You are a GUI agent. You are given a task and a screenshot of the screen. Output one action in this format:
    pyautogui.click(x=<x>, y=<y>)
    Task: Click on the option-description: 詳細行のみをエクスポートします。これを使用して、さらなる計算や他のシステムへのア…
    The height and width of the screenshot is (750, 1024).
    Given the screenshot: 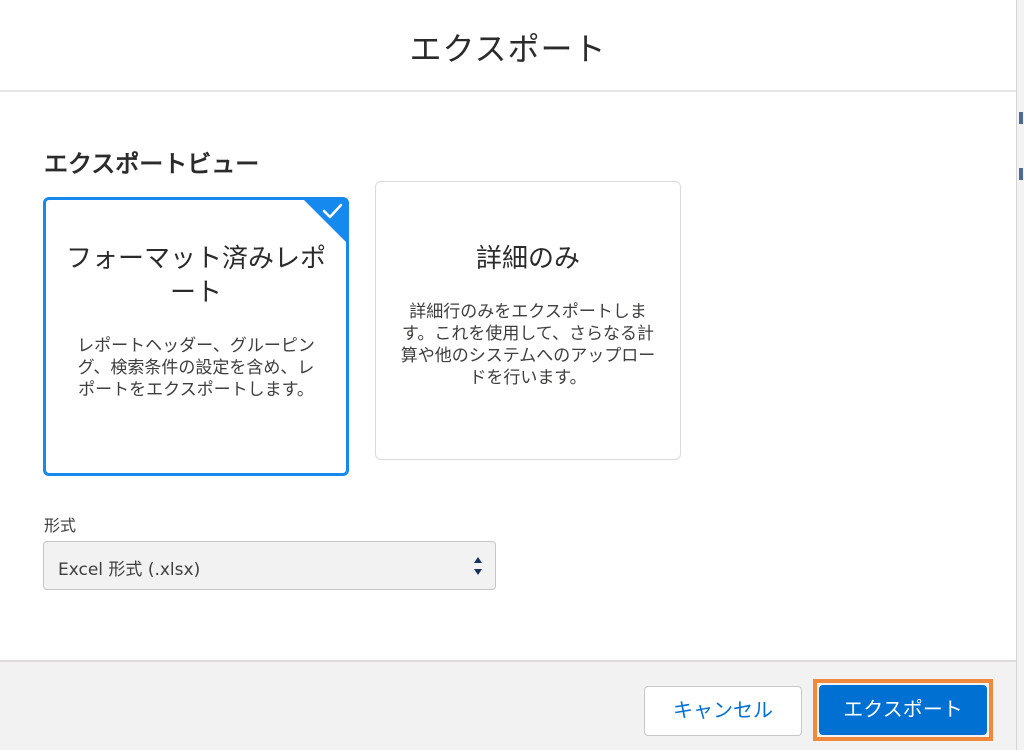 What is the action you would take?
    pyautogui.click(x=528, y=345)
    